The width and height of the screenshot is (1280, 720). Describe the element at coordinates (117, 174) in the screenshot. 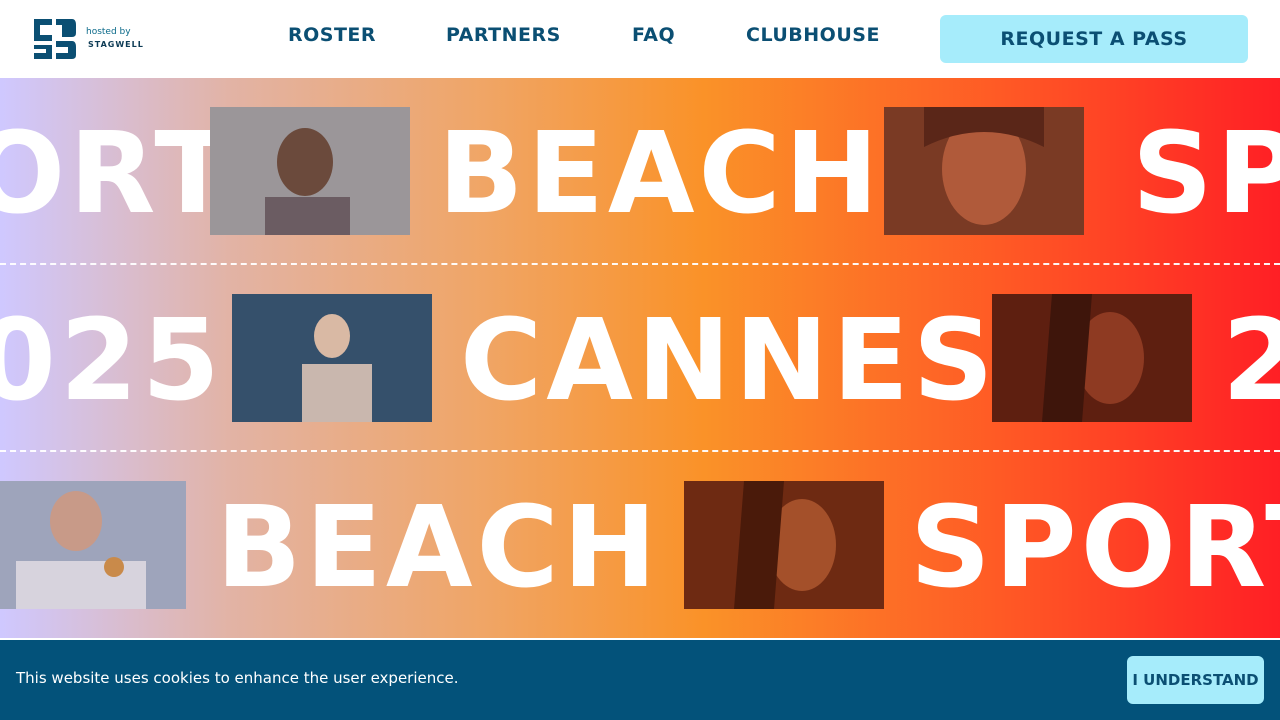

I see `hero-word: ORT` at that location.